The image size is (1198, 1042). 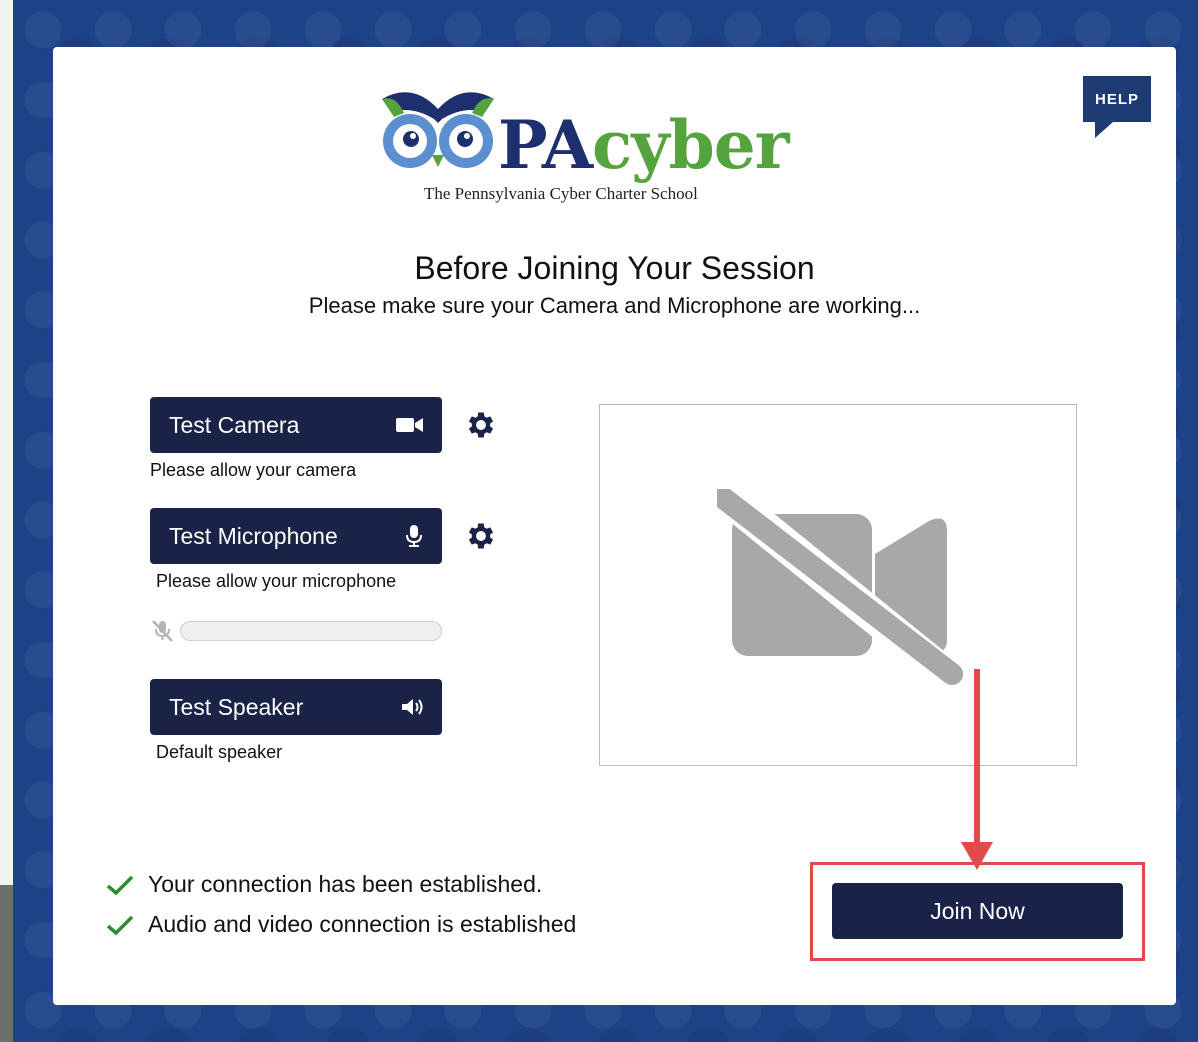 I want to click on logo-wordmark-cyber: cyber, so click(x=690, y=145).